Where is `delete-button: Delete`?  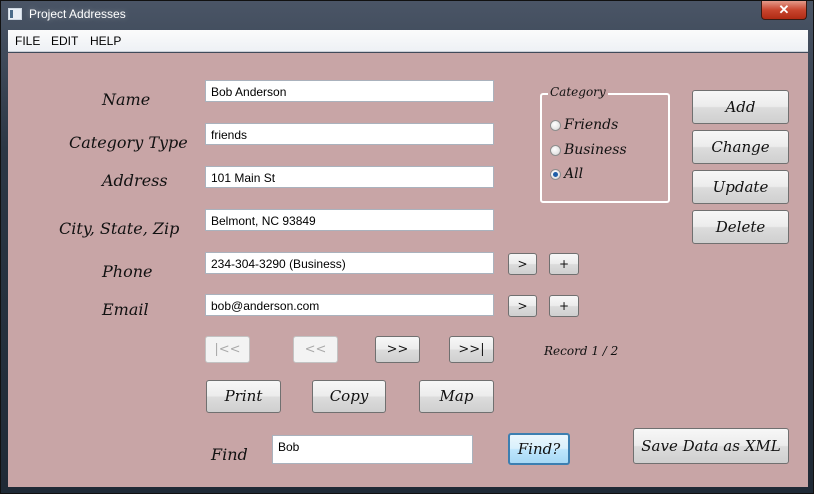
delete-button: Delete is located at coordinates (740, 227).